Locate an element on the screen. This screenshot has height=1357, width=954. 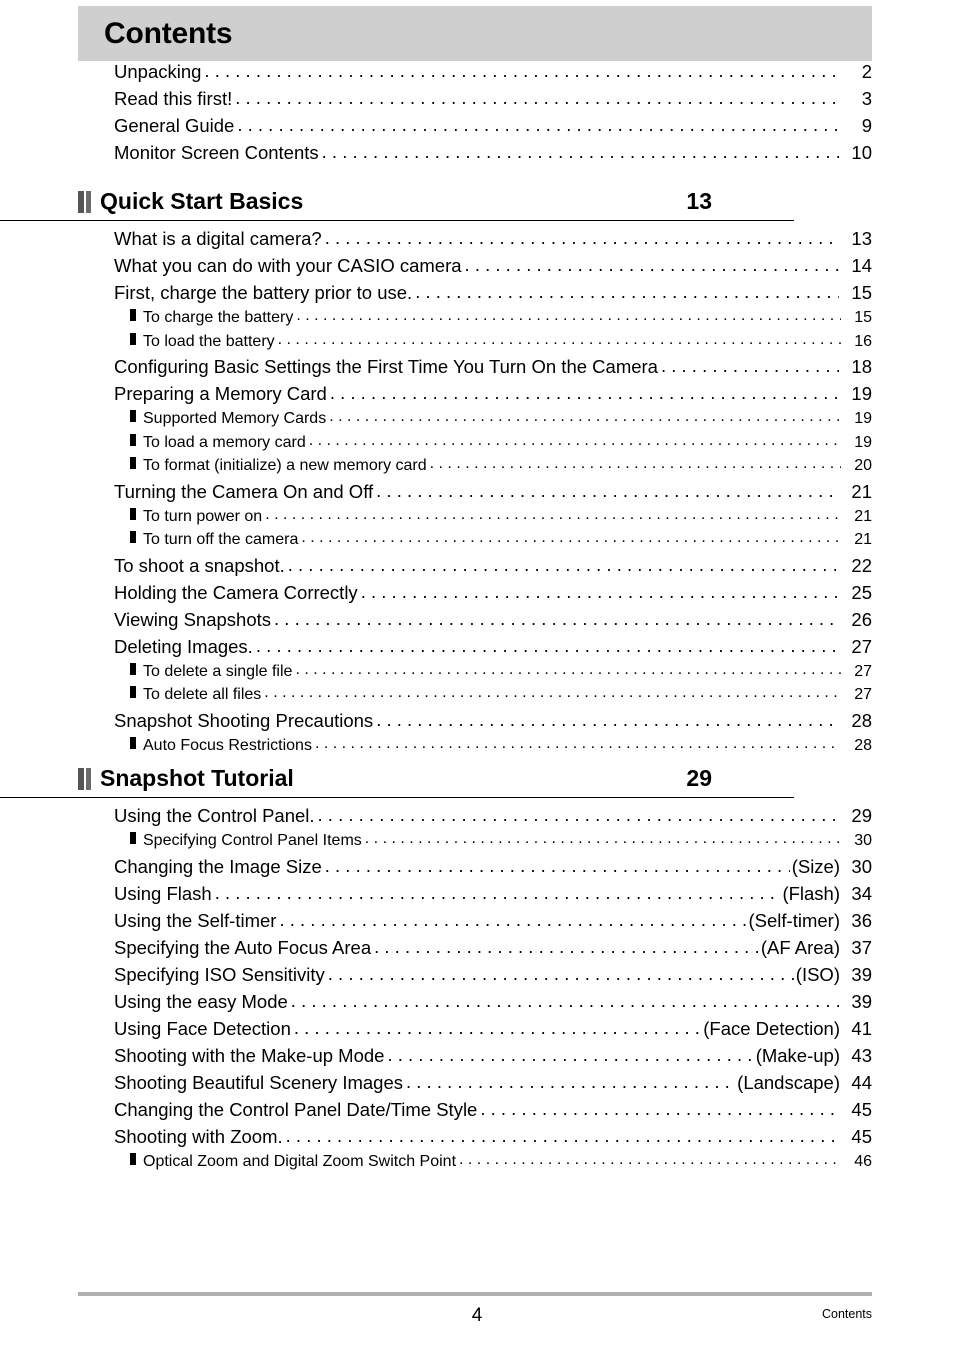
toc-entry-title: Using the Self-timer is located at coordinates (195, 920).